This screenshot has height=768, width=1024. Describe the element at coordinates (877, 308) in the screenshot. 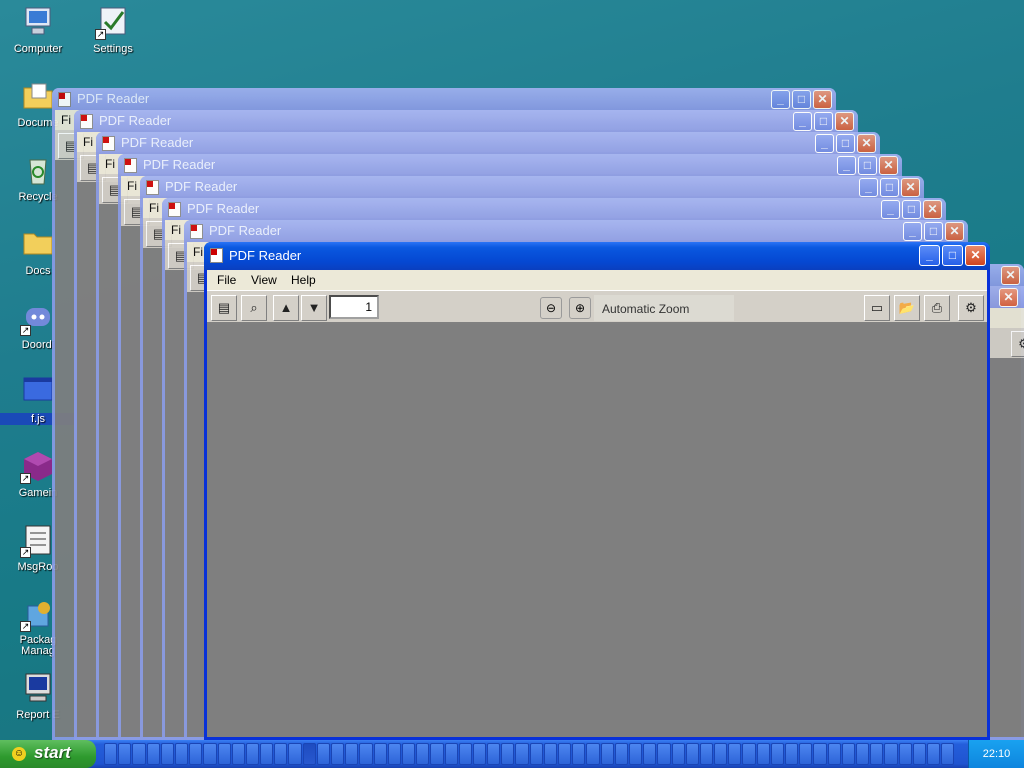

I see `presentation-mode-icon: ▭` at that location.